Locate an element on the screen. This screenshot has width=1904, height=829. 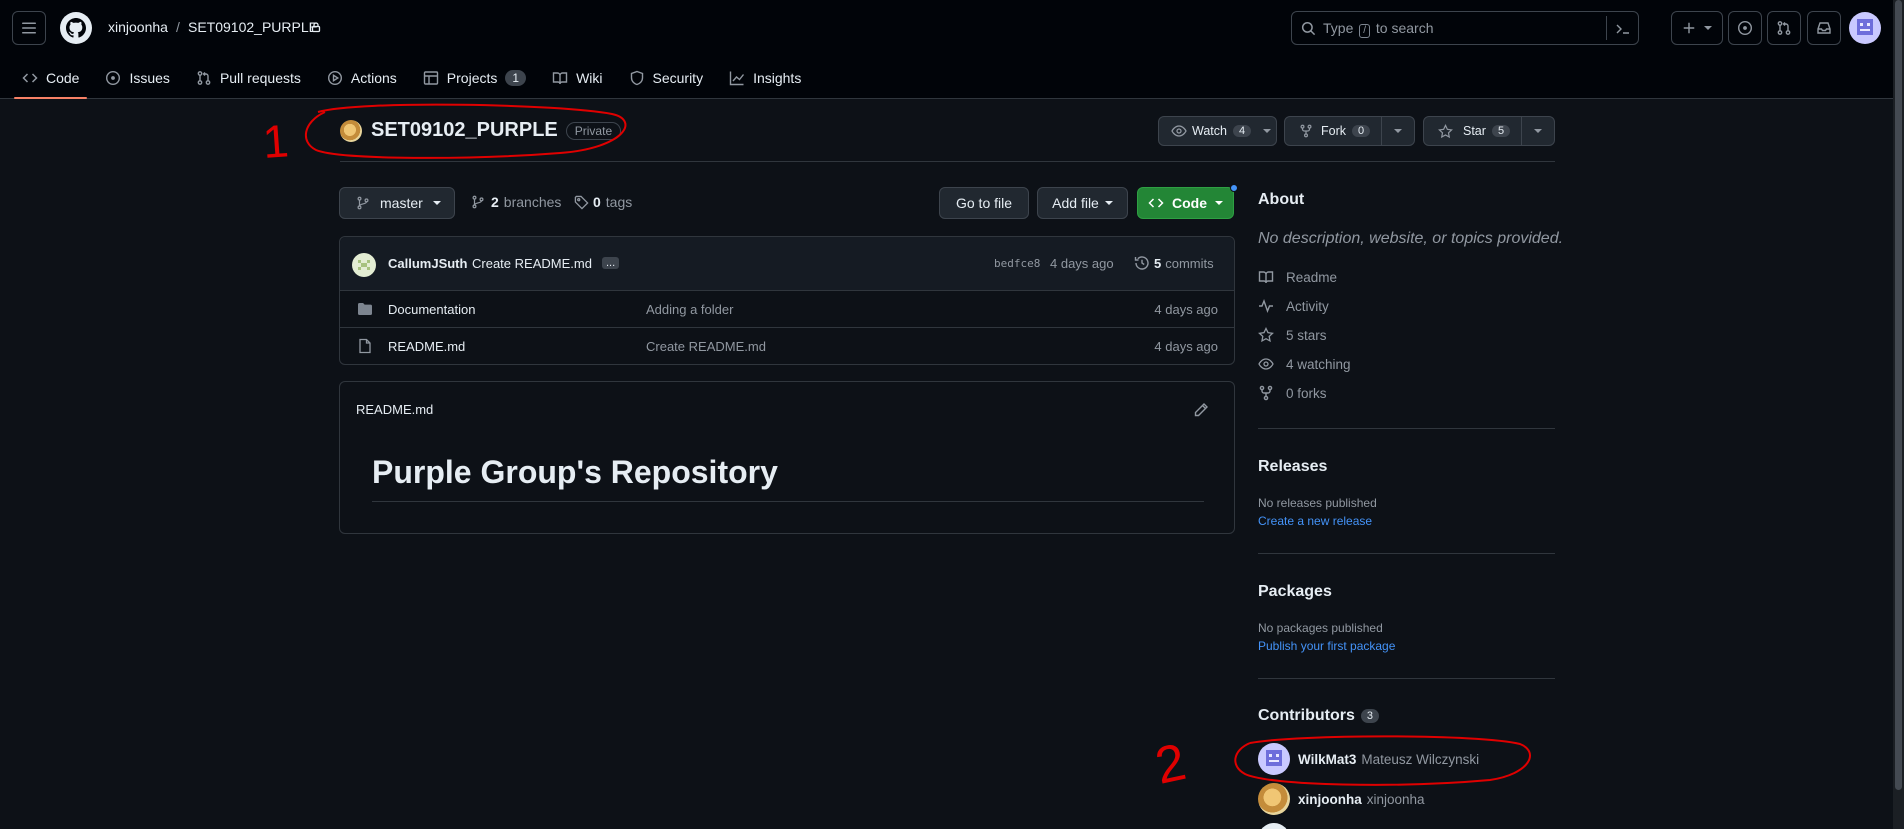
contributor-avatar is located at coordinates (1274, 826).